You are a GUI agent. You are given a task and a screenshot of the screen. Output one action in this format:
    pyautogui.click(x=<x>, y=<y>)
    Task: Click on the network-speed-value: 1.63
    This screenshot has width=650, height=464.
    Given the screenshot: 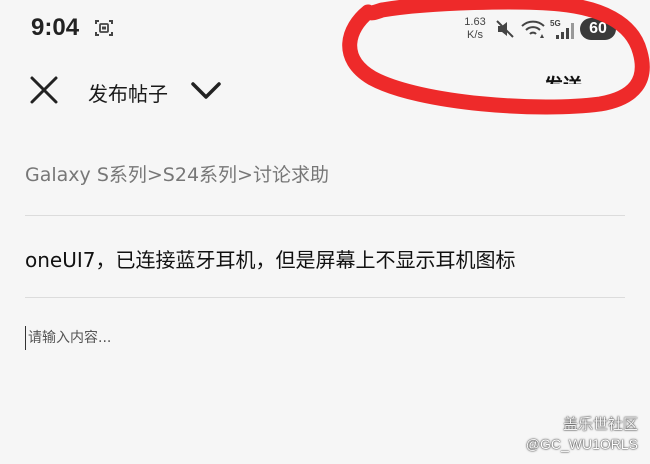 What is the action you would take?
    pyautogui.click(x=475, y=22)
    